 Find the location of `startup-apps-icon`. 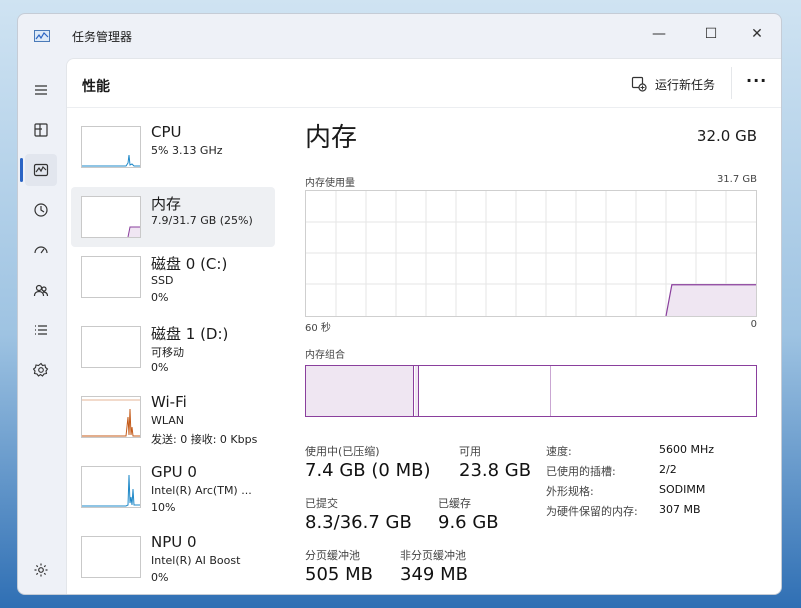

startup-apps-icon is located at coordinates (41, 250).